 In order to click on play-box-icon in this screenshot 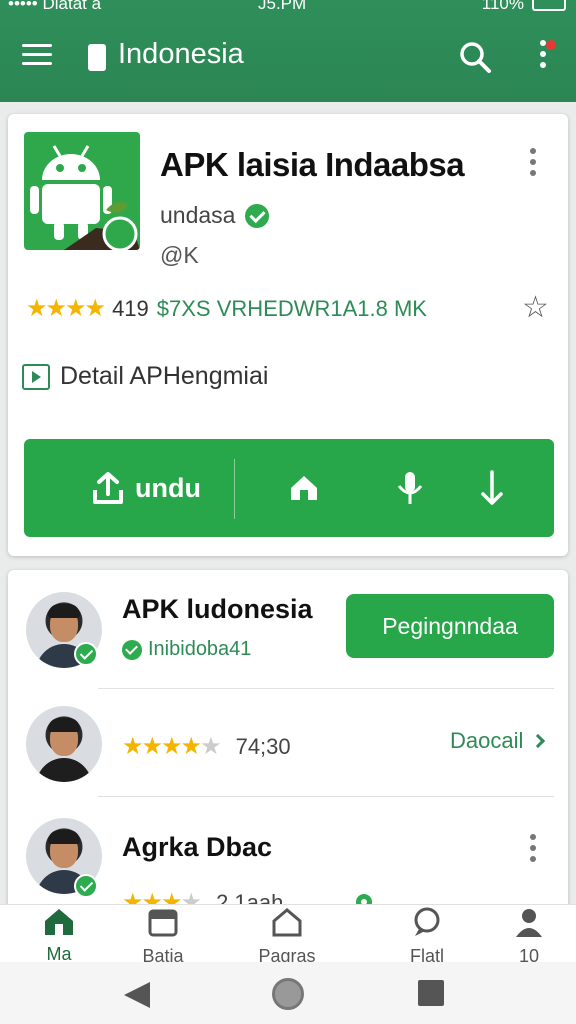, I will do `click(36, 376)`.